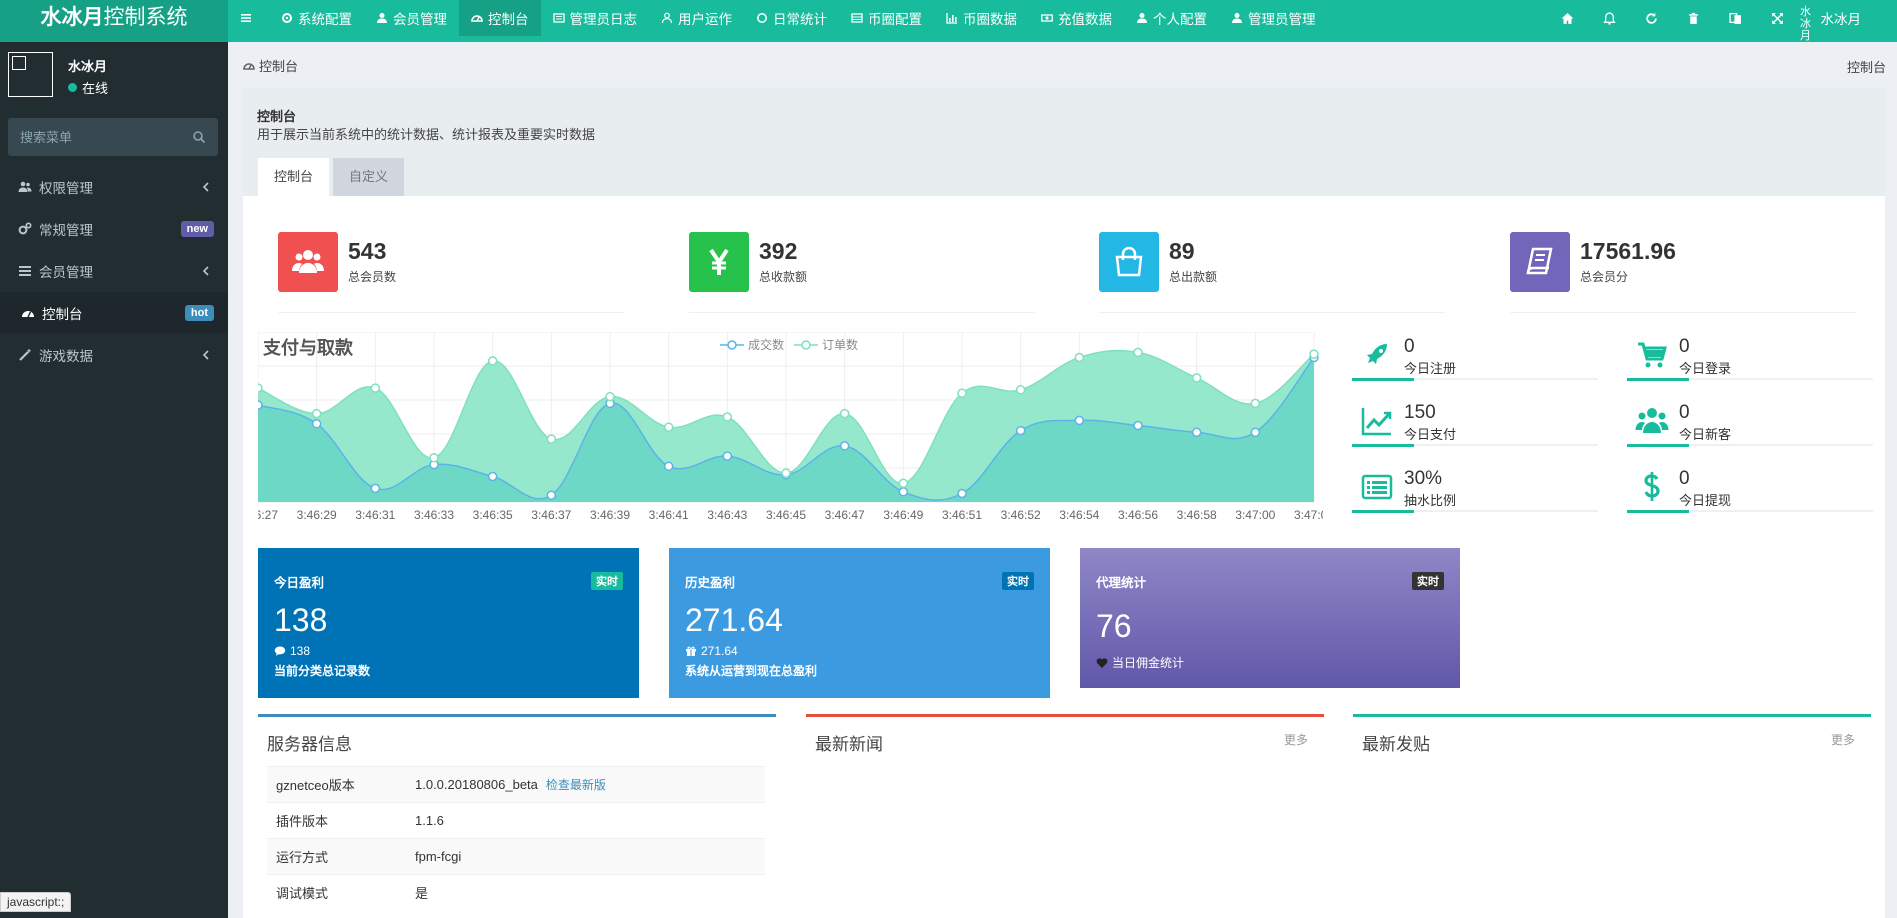  Describe the element at coordinates (752, 344) in the screenshot. I see `legend-item-deals: 成交数` at that location.